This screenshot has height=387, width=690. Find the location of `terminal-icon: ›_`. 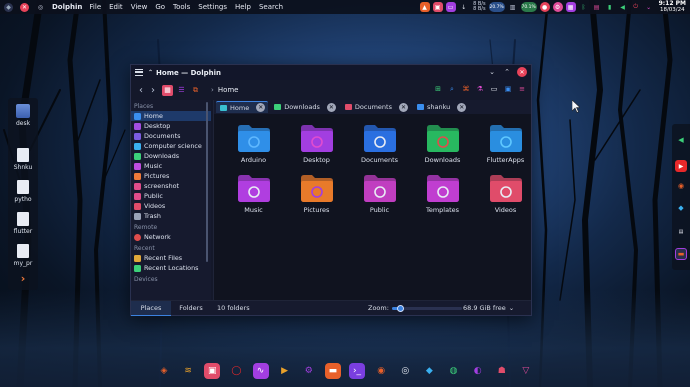

terminal-icon: ›_ is located at coordinates (357, 371).